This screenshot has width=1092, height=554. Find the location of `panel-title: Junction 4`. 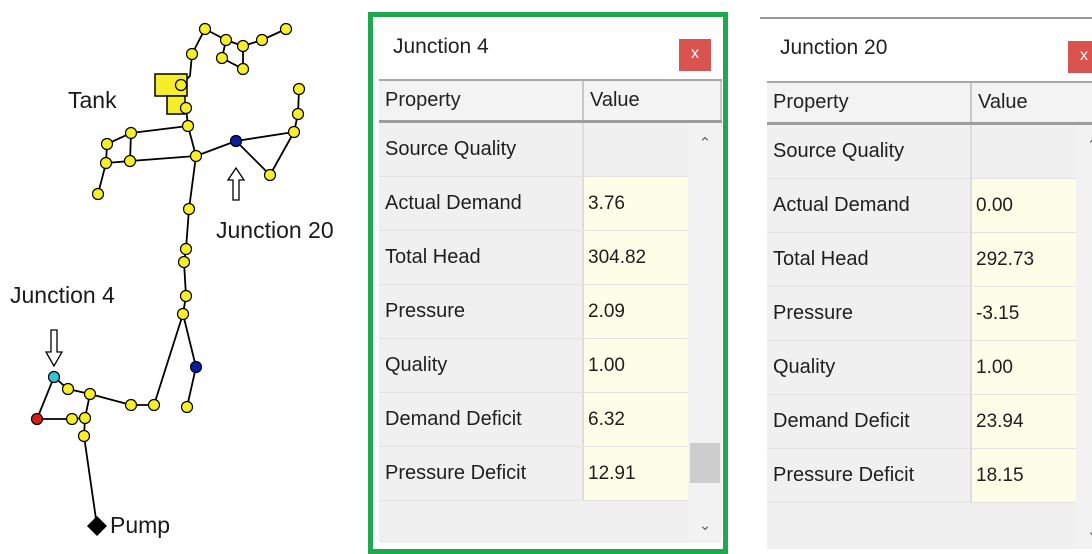

panel-title: Junction 4 is located at coordinates (441, 46).